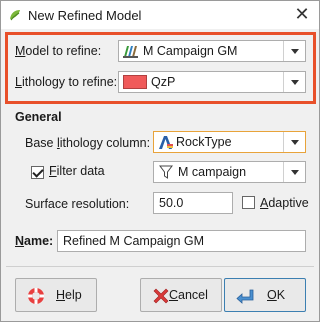  I want to click on base-lithology-combo: RockType, so click(229, 142).